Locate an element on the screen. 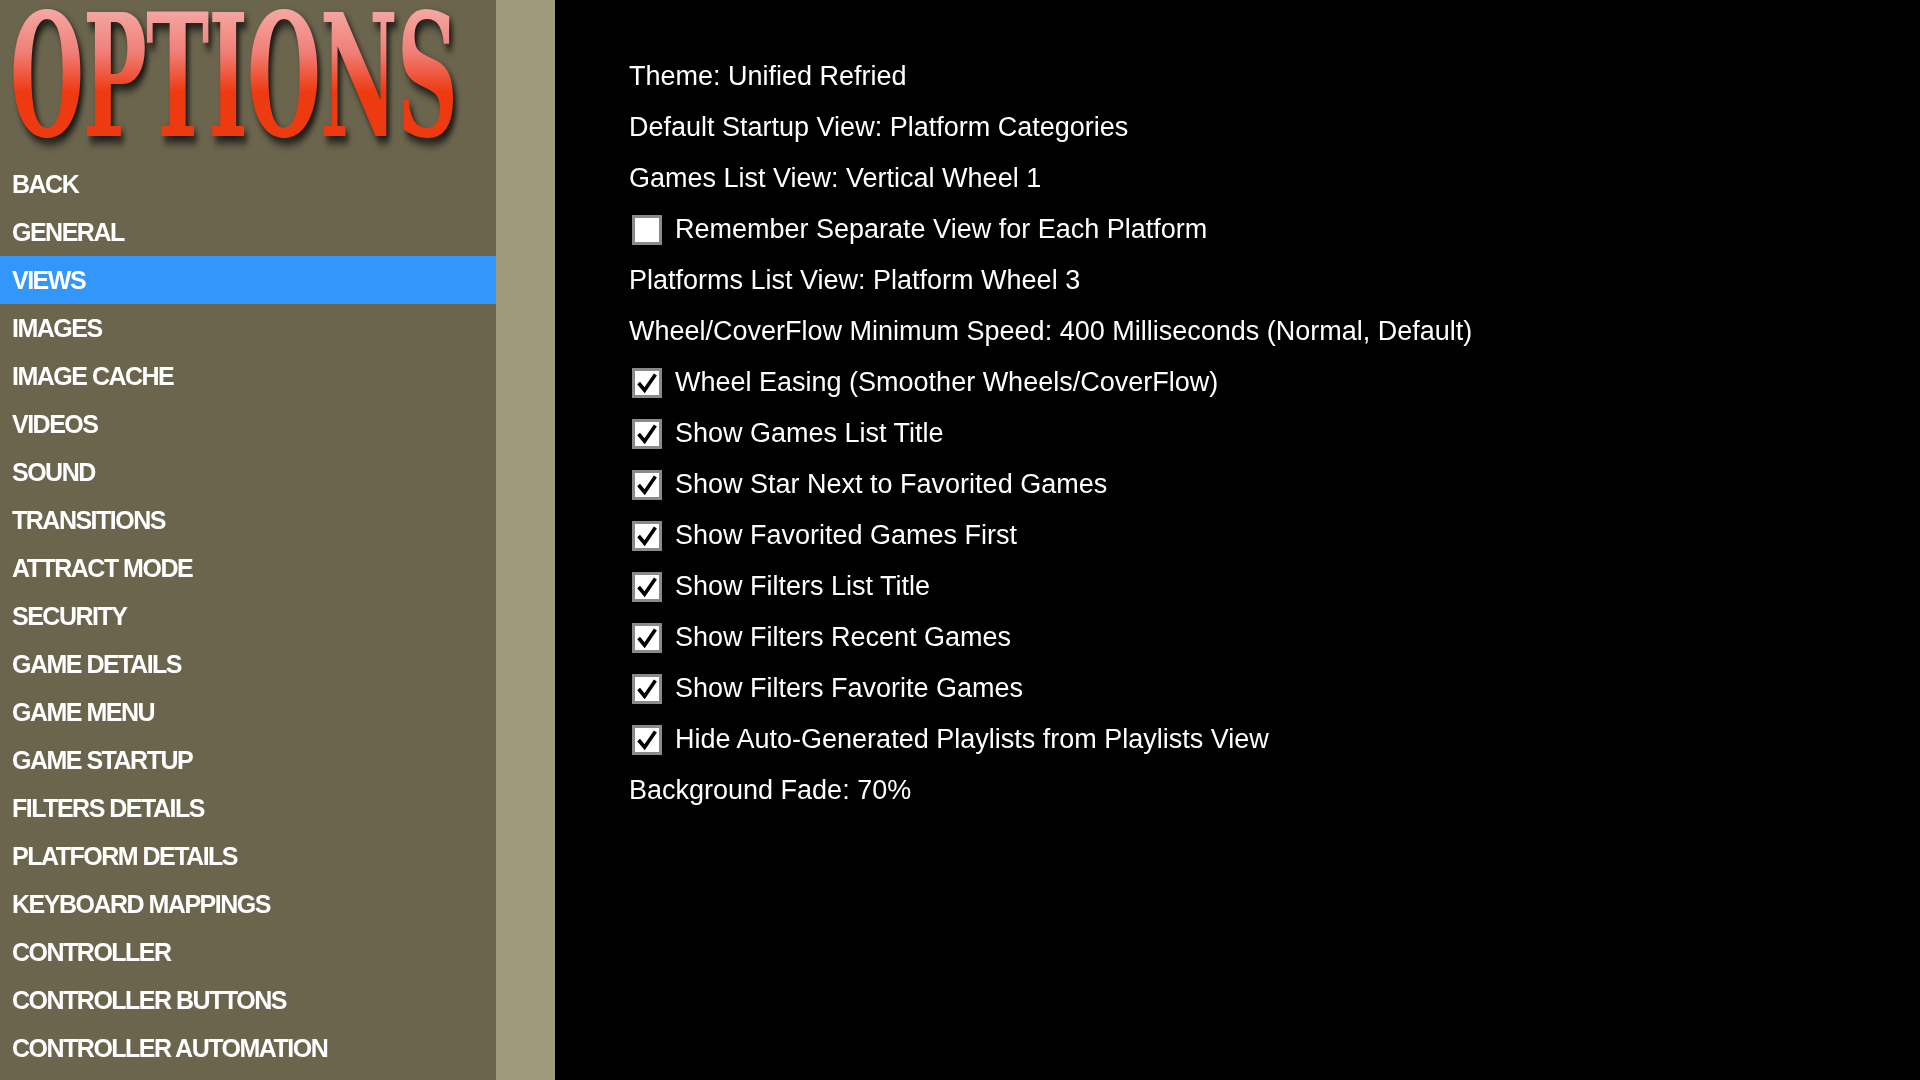  menu-item: GAME DETAILS is located at coordinates (248, 664).